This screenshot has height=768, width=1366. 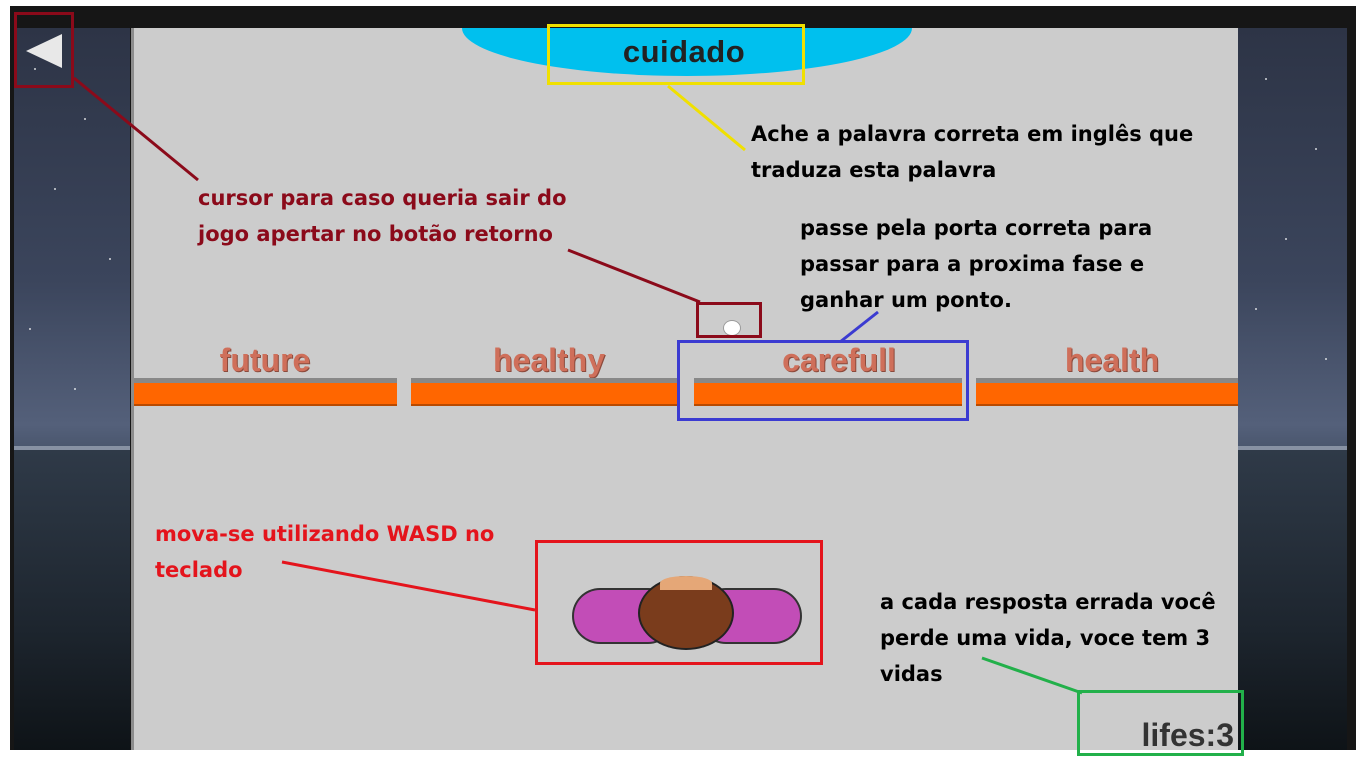 I want to click on door-label-2: healthy, so click(x=549, y=360).